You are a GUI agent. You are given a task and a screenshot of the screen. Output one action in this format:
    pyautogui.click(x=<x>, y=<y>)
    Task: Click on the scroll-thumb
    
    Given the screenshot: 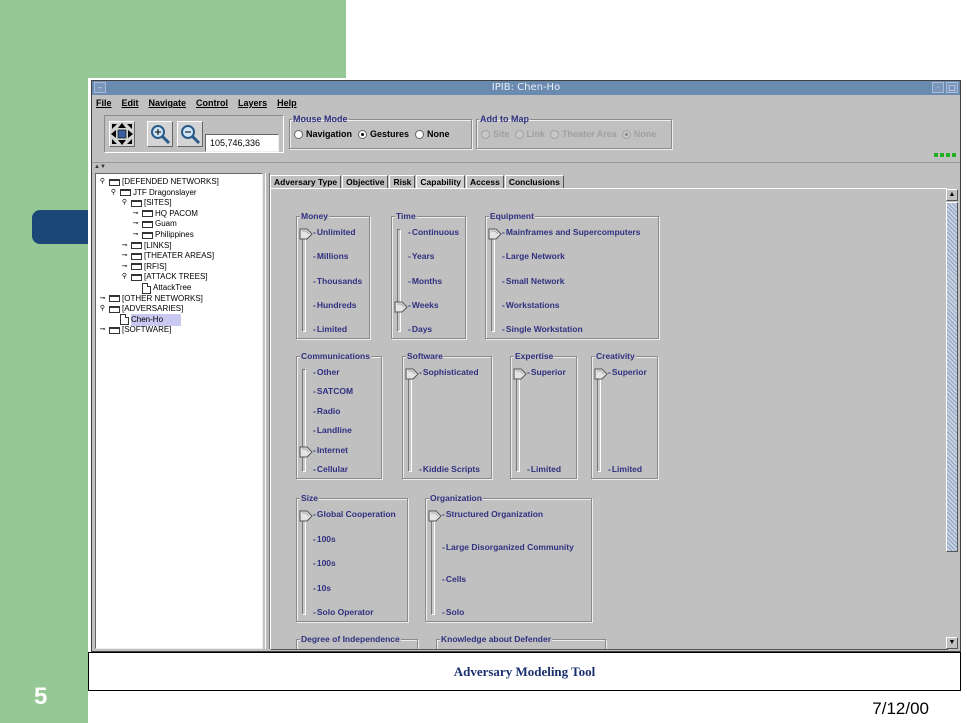 What is the action you would take?
    pyautogui.click(x=952, y=377)
    